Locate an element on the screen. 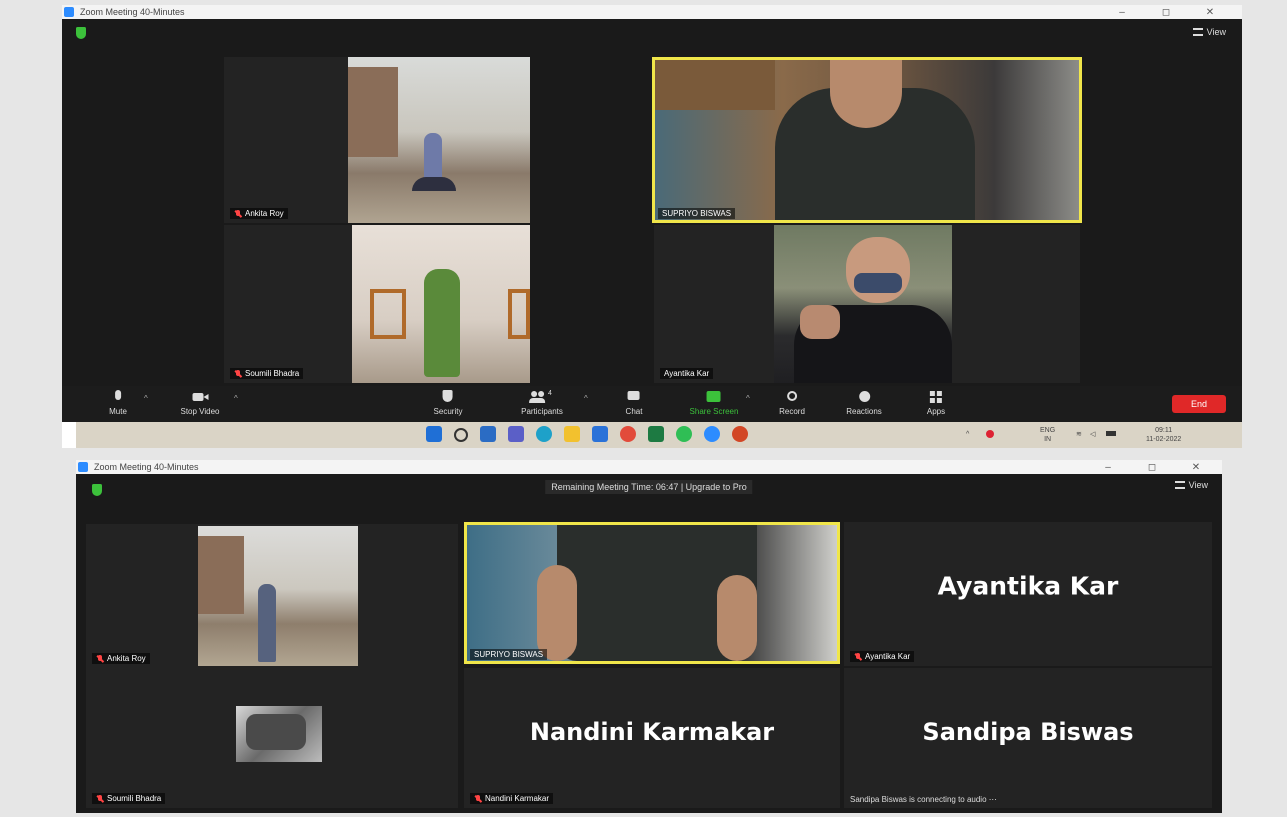  volume-icon: ◁ is located at coordinates (1092, 434).